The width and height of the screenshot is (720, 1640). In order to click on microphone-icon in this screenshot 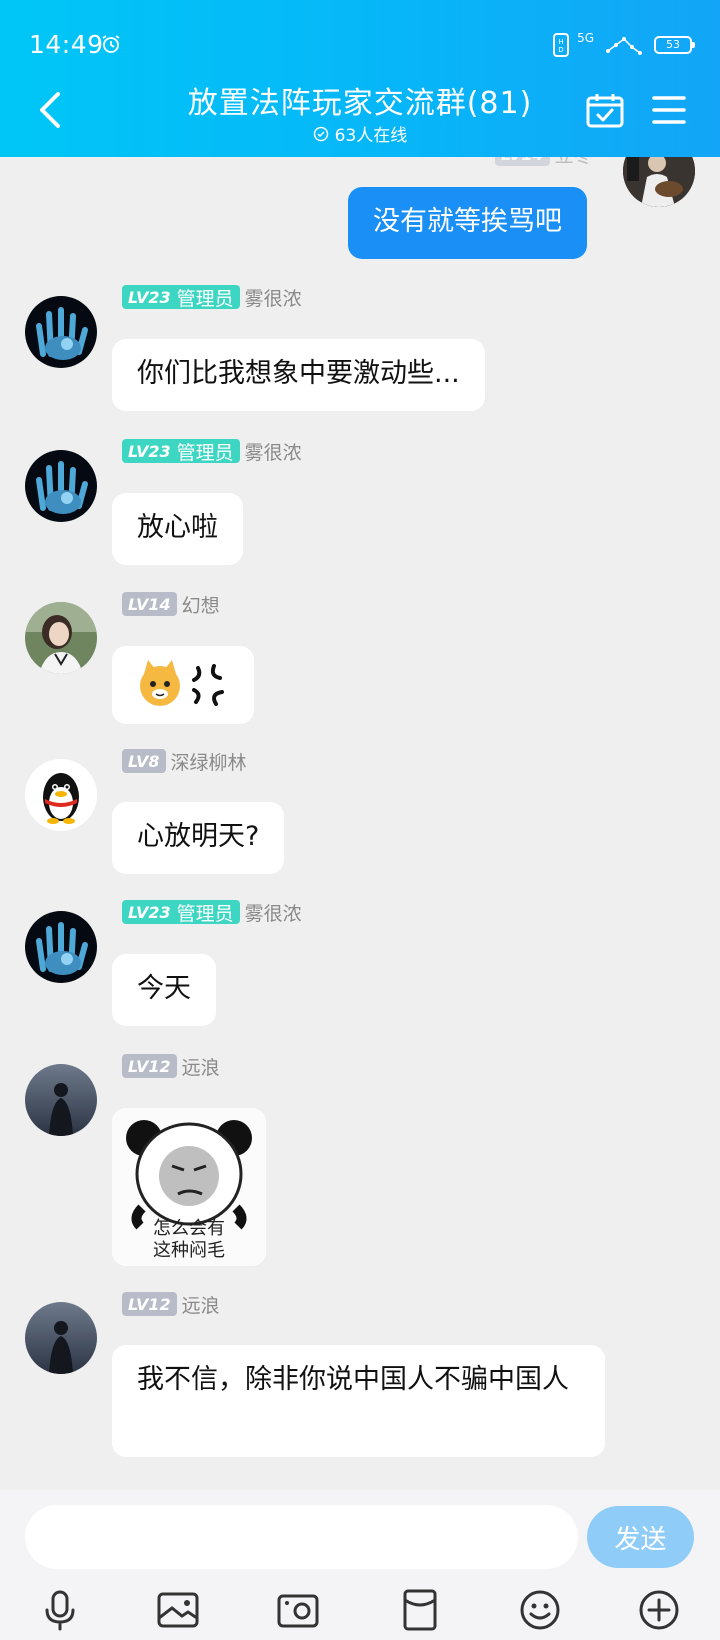, I will do `click(60, 1610)`.